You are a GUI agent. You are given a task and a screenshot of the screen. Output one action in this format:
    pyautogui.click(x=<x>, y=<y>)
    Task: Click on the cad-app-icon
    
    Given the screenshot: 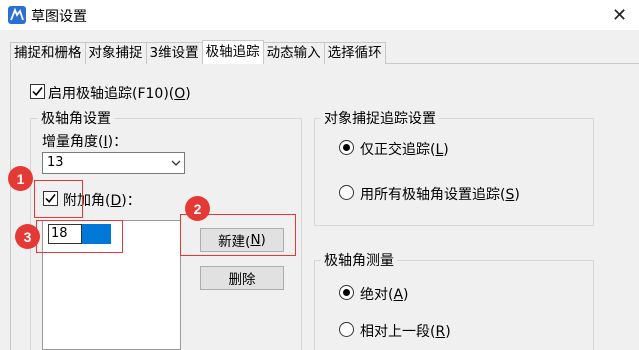 What is the action you would take?
    pyautogui.click(x=17, y=15)
    